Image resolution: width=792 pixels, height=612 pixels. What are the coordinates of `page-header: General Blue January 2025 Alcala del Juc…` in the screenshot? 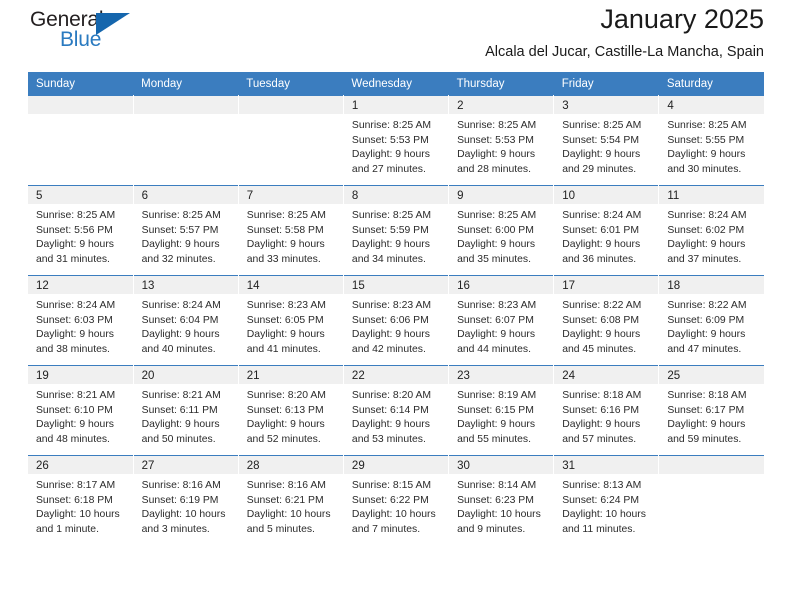 It's located at (396, 36).